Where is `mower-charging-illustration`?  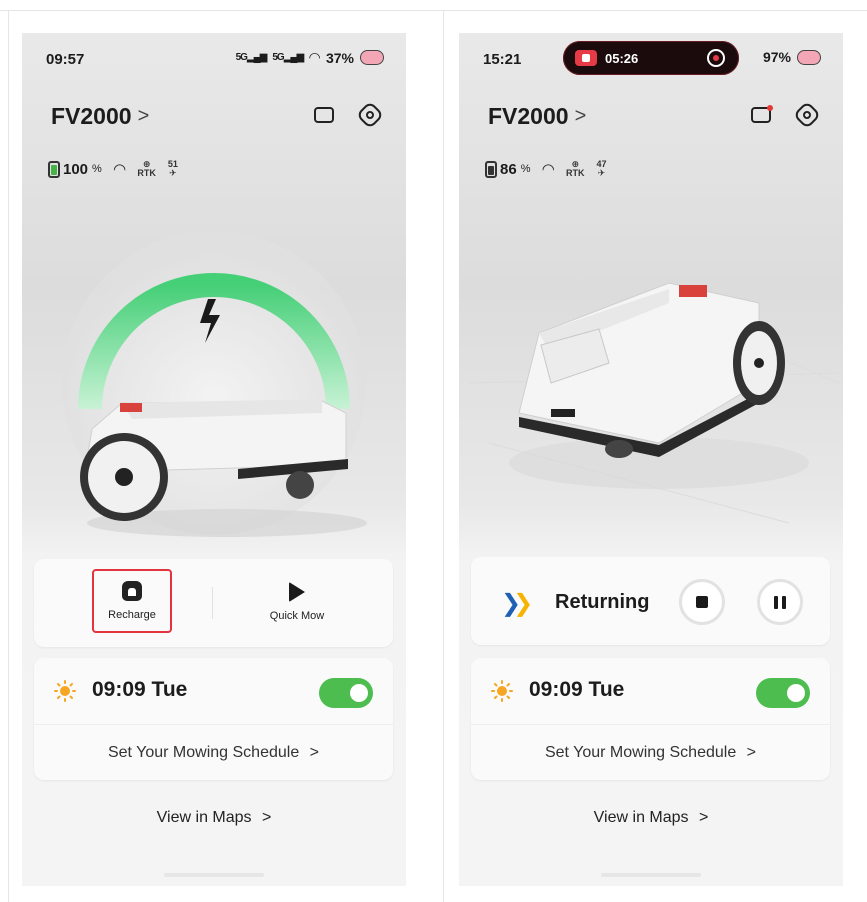 mower-charging-illustration is located at coordinates (214, 385).